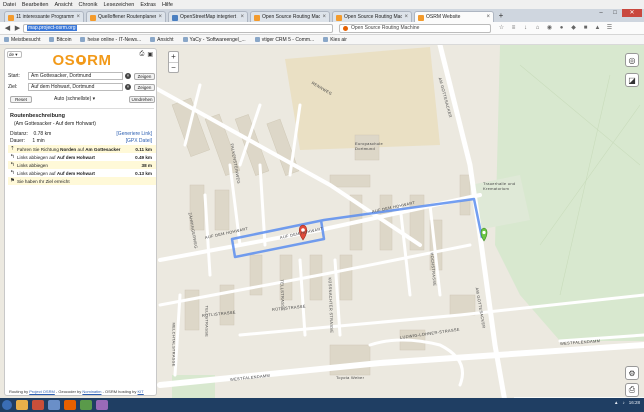 Image resolution: width=644 pixels, height=412 pixels. I want to click on route-step: ⚑ Sie haben Ihr Ziel erreicht, so click(82, 181).